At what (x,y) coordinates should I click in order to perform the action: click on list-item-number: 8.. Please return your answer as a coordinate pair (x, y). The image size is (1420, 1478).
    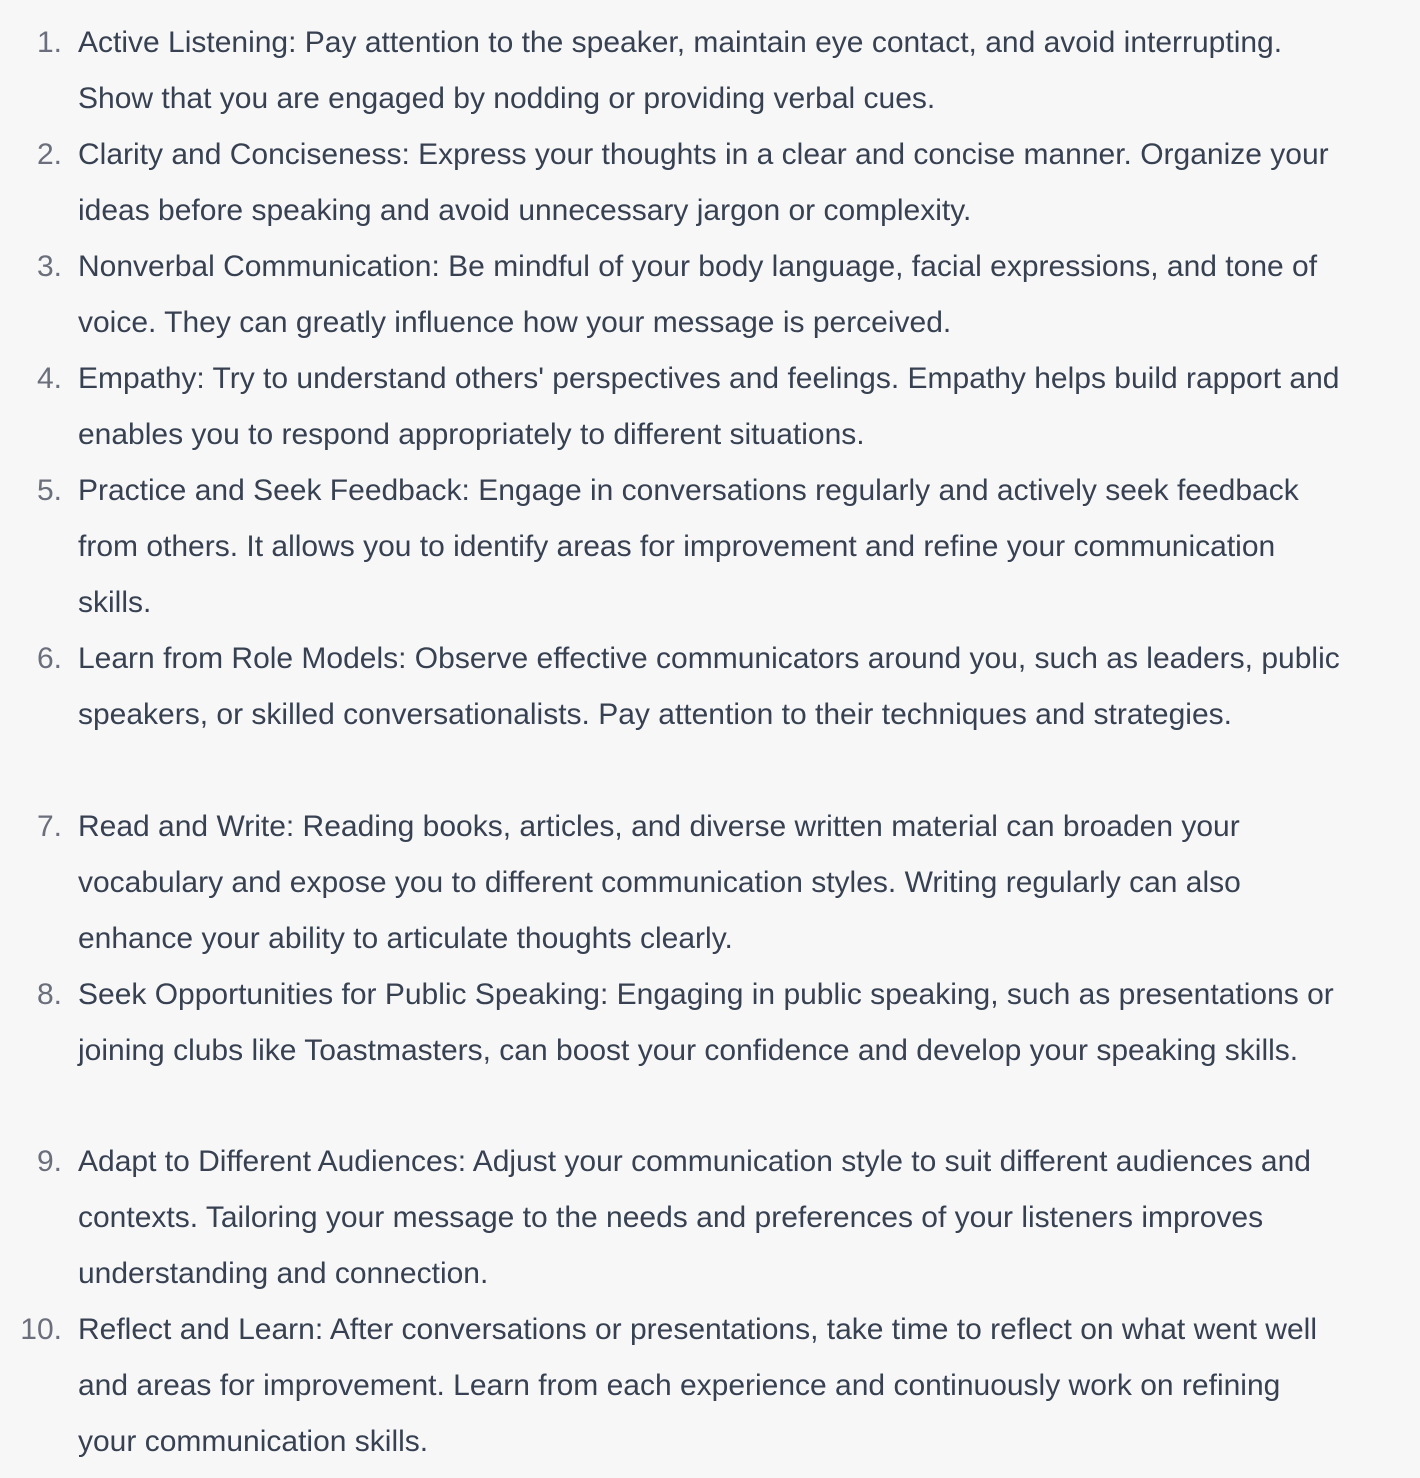
    Looking at the image, I should click on (49, 994).